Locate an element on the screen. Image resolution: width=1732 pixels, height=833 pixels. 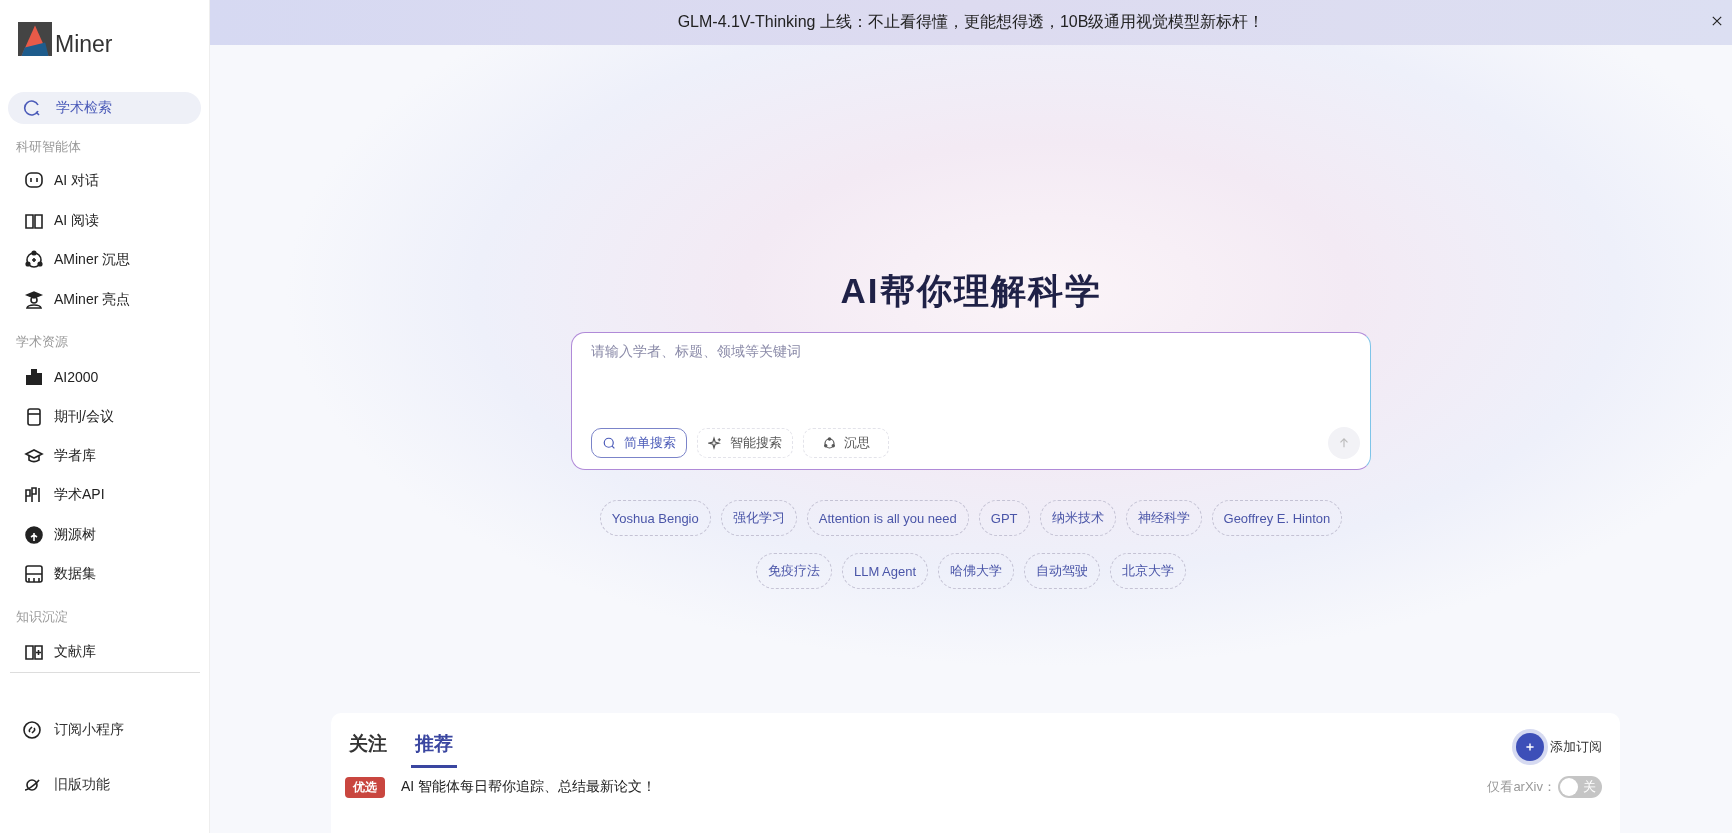
feed-message: AI 智能体每日帮你追踪、总结最新论文！ is located at coordinates (529, 787).